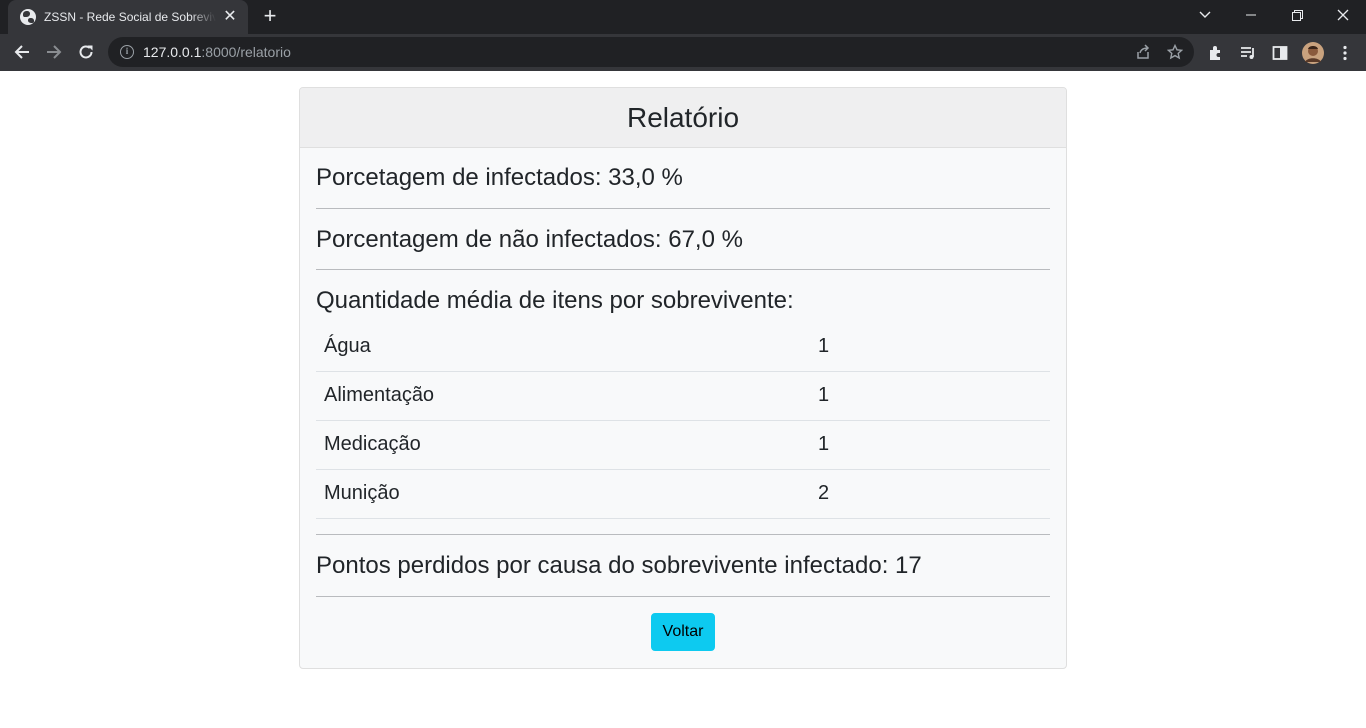 Image resolution: width=1366 pixels, height=728 pixels. I want to click on extensions-puzzle-icon, so click(1216, 53).